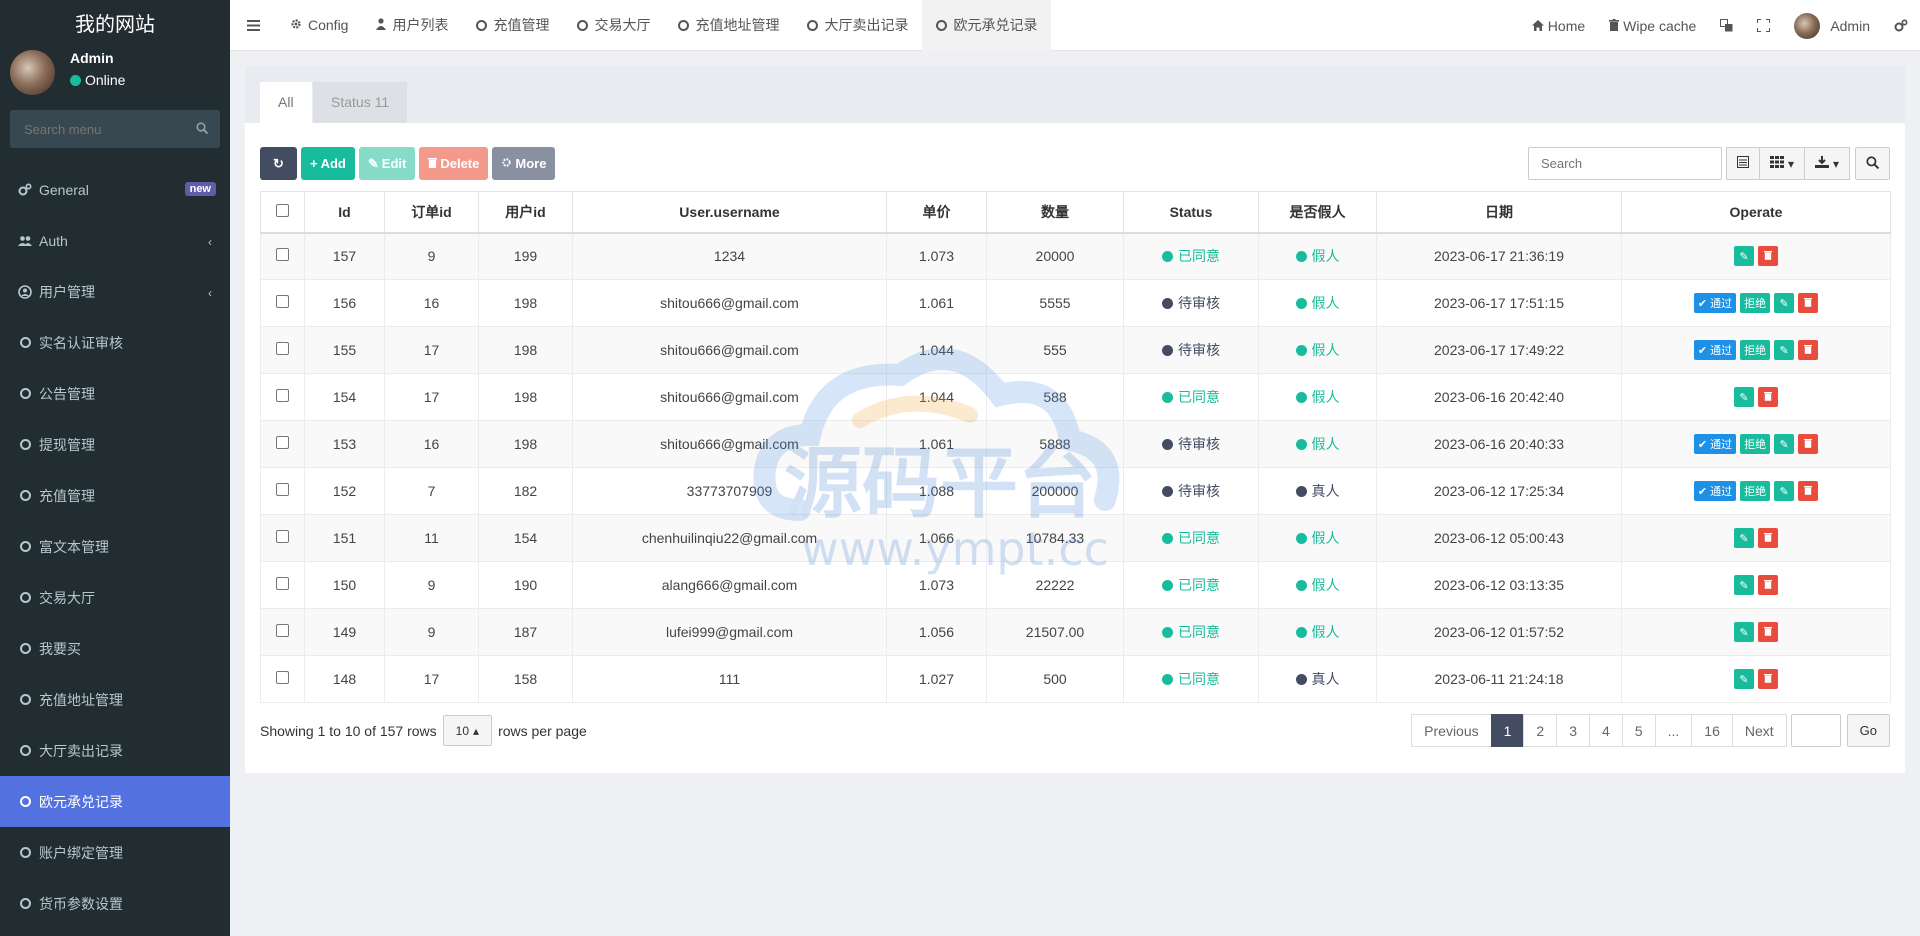 The height and width of the screenshot is (936, 1920). What do you see at coordinates (1759, 730) in the screenshot?
I see `page-next: Next` at bounding box center [1759, 730].